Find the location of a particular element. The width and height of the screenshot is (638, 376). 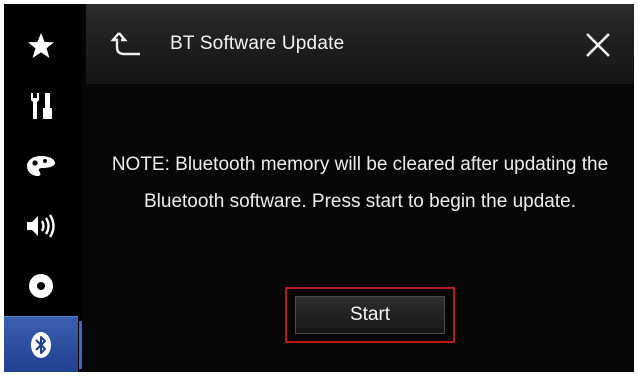

sidebar is located at coordinates (43, 188).